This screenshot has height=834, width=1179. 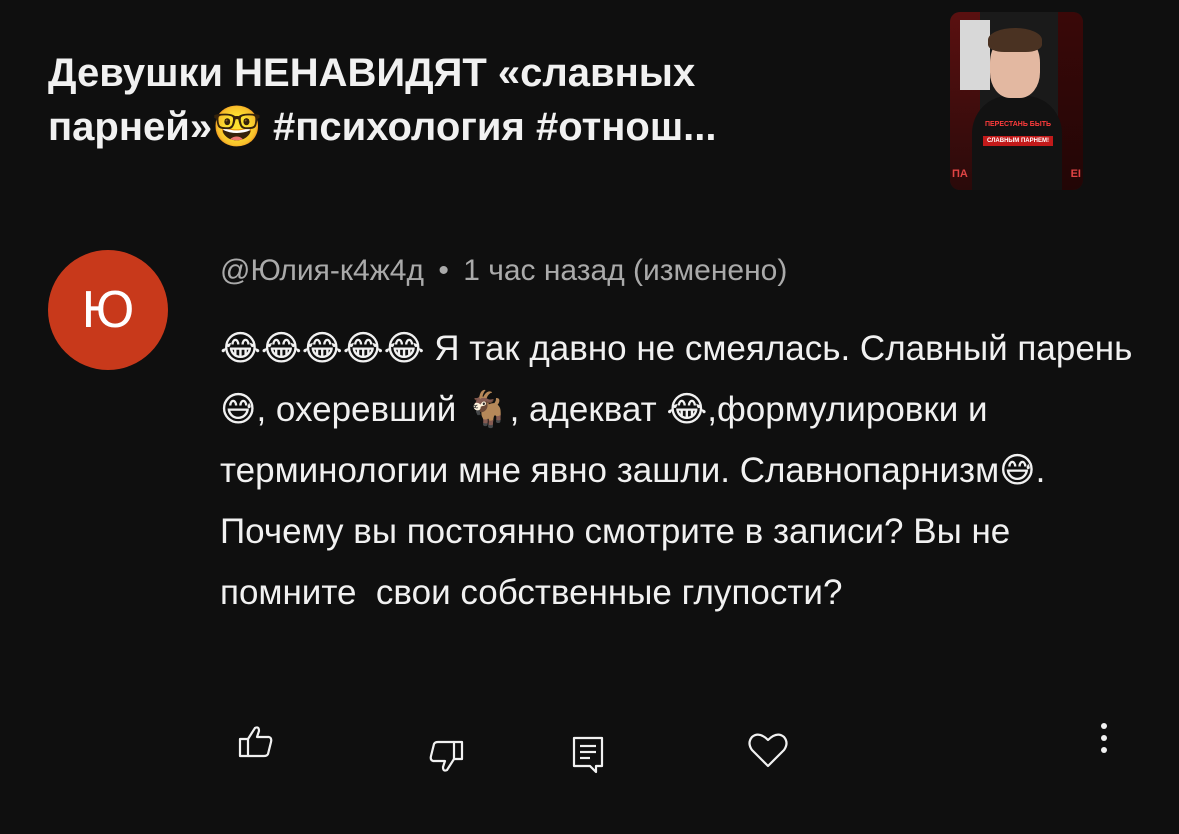 What do you see at coordinates (1075, 174) in the screenshot?
I see `thumbnail-edge-text-right: ЕІ` at bounding box center [1075, 174].